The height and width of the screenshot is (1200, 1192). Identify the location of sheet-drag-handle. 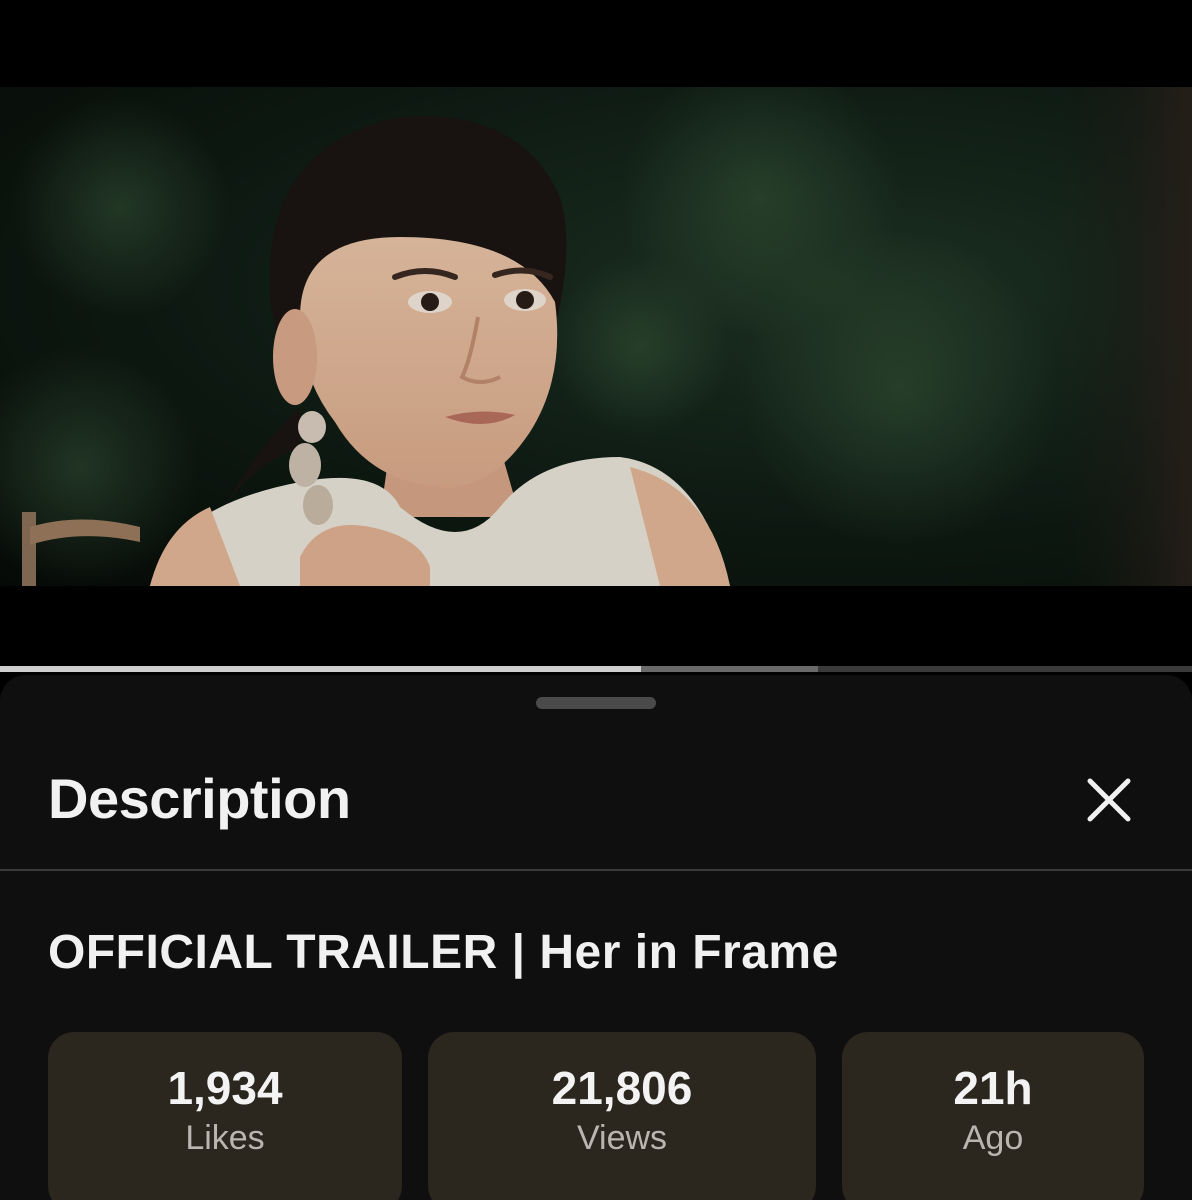
(596, 703).